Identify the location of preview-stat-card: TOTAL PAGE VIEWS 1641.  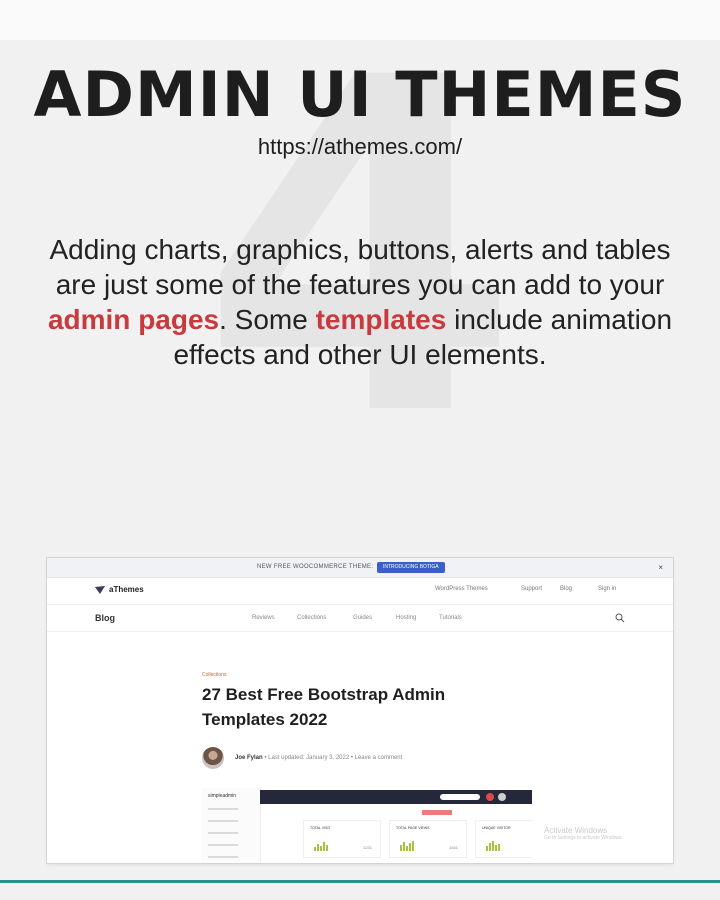
(428, 839).